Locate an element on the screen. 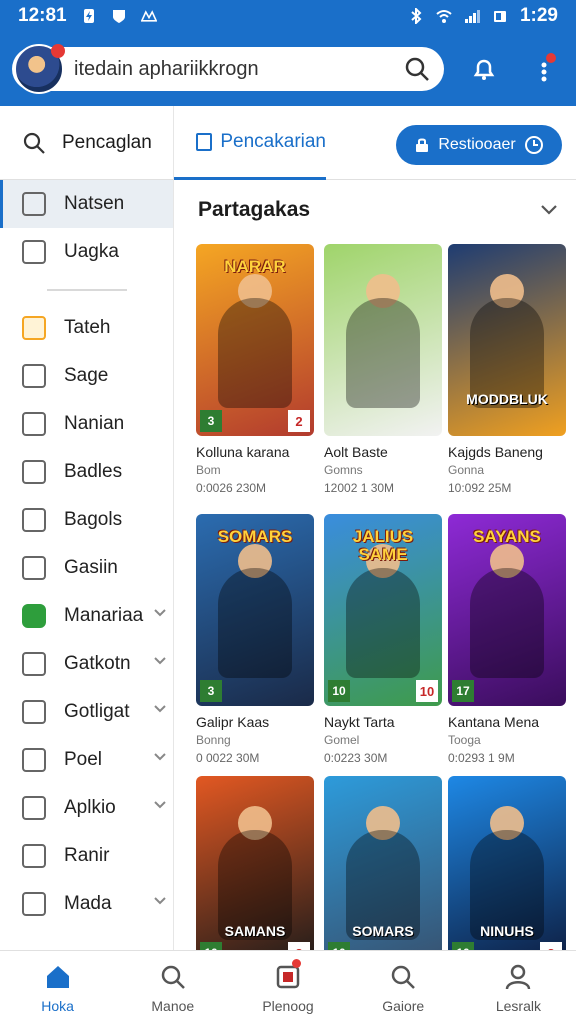  cross-box-icon is located at coordinates (34, 664).